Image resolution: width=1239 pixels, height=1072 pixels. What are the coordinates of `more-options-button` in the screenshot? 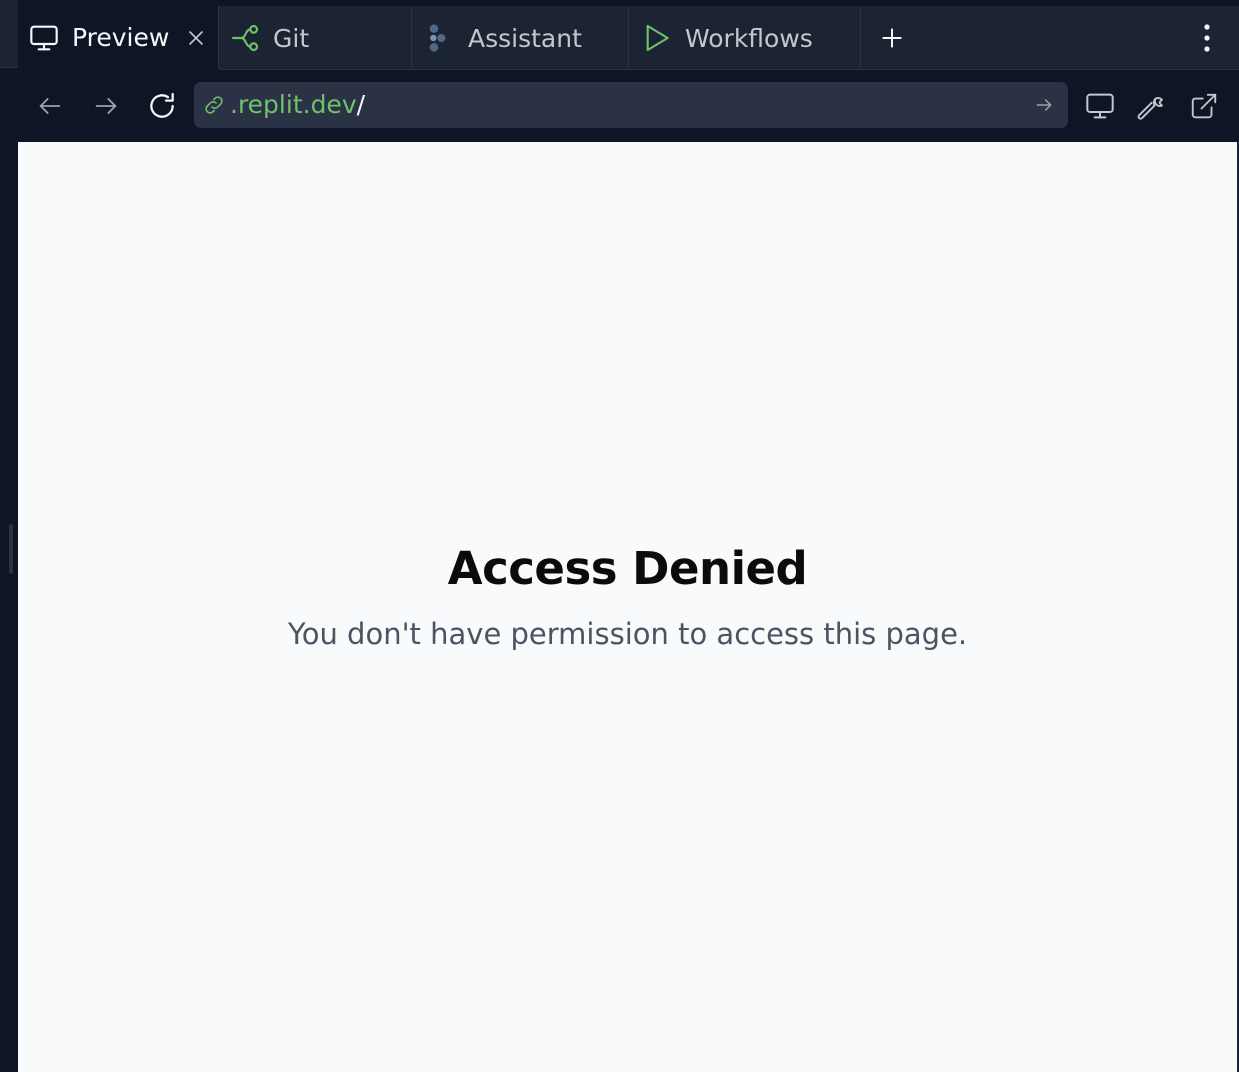 It's located at (1207, 38).